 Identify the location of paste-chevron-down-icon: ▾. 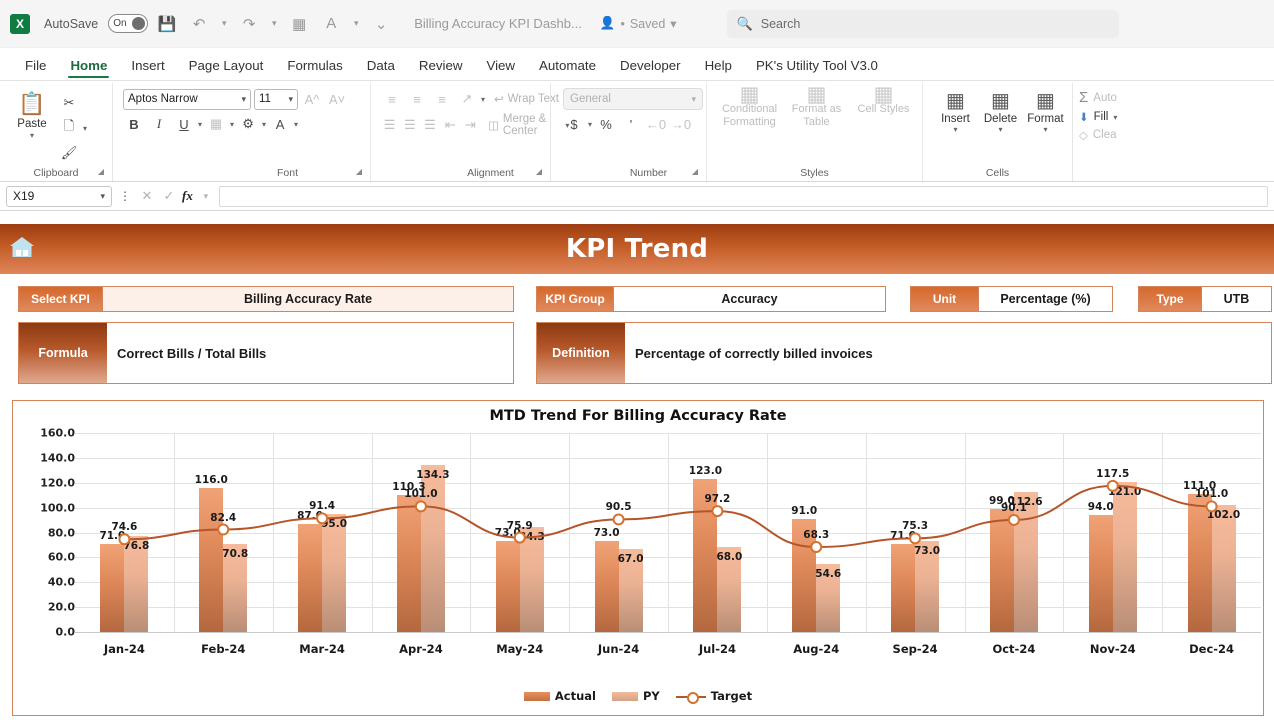
(32, 135).